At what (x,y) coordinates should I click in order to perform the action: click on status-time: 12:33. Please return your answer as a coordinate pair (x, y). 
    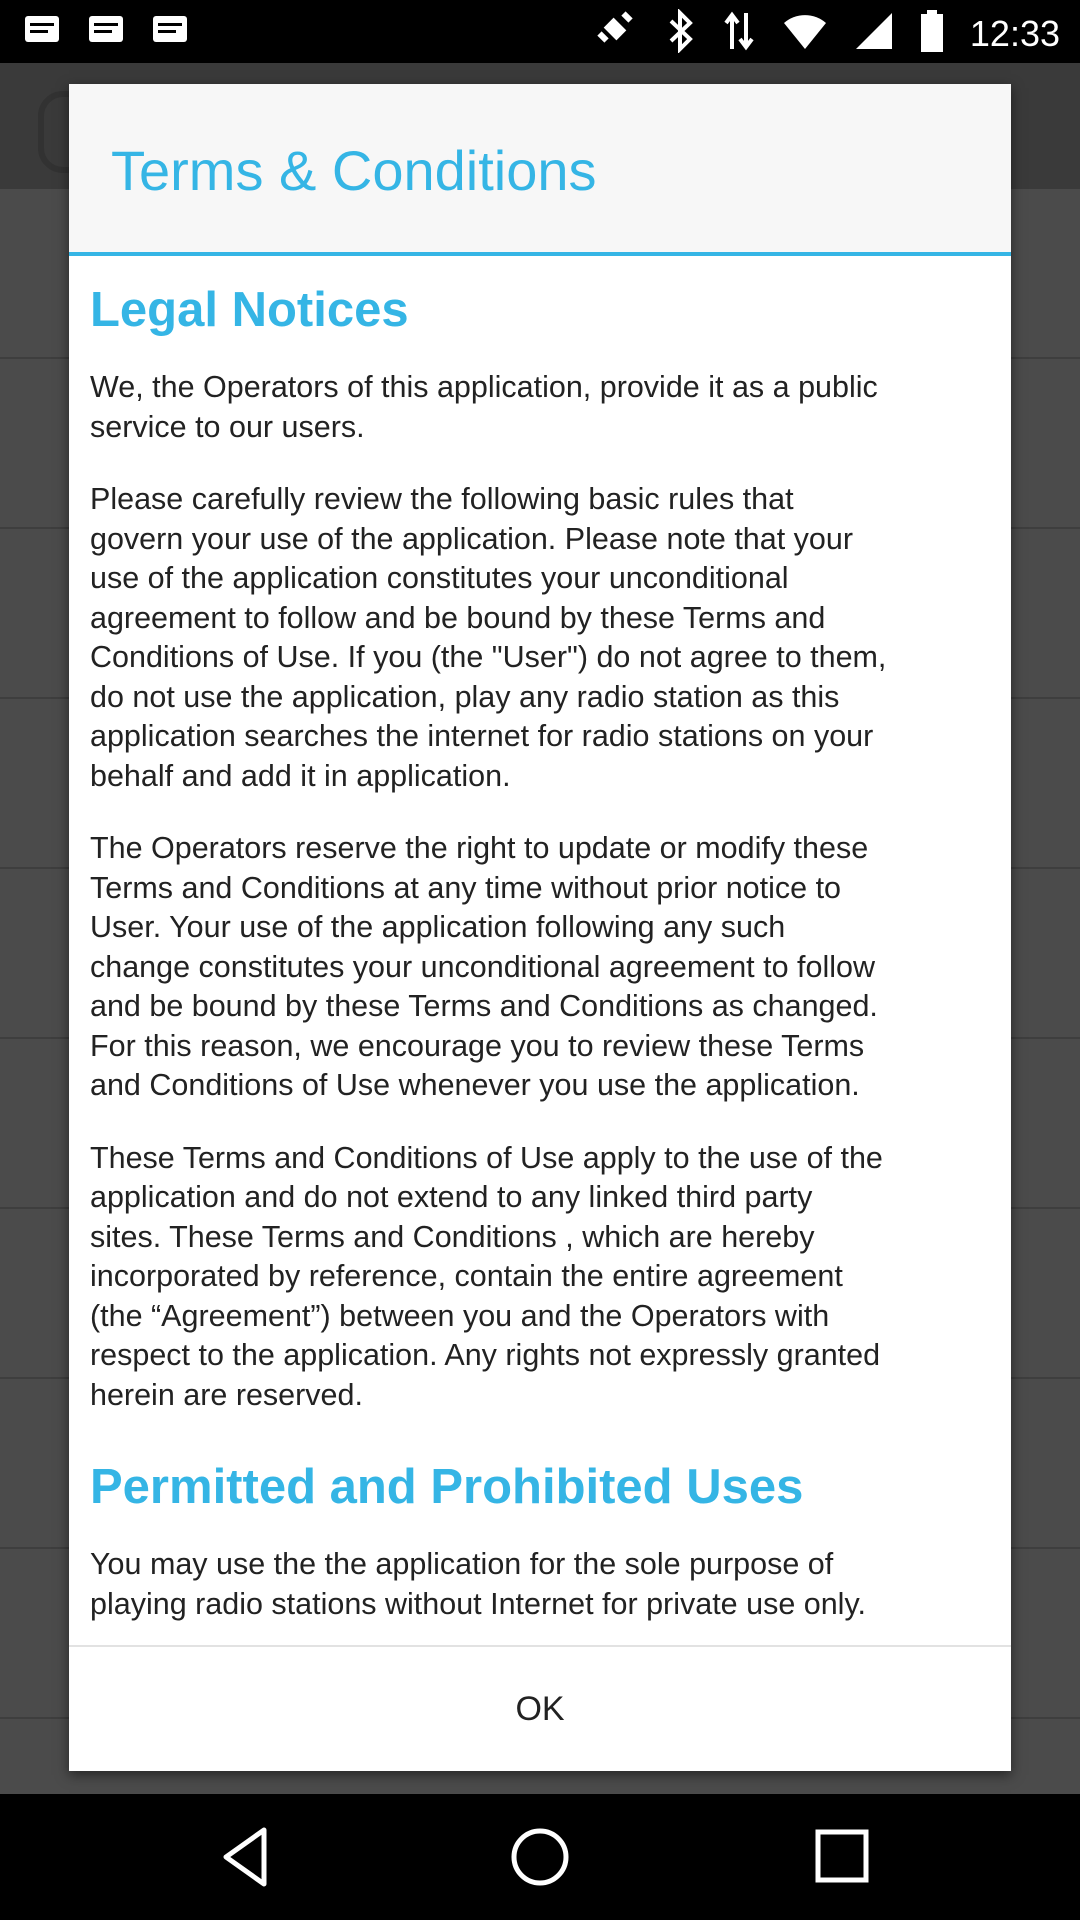
    Looking at the image, I should click on (1014, 33).